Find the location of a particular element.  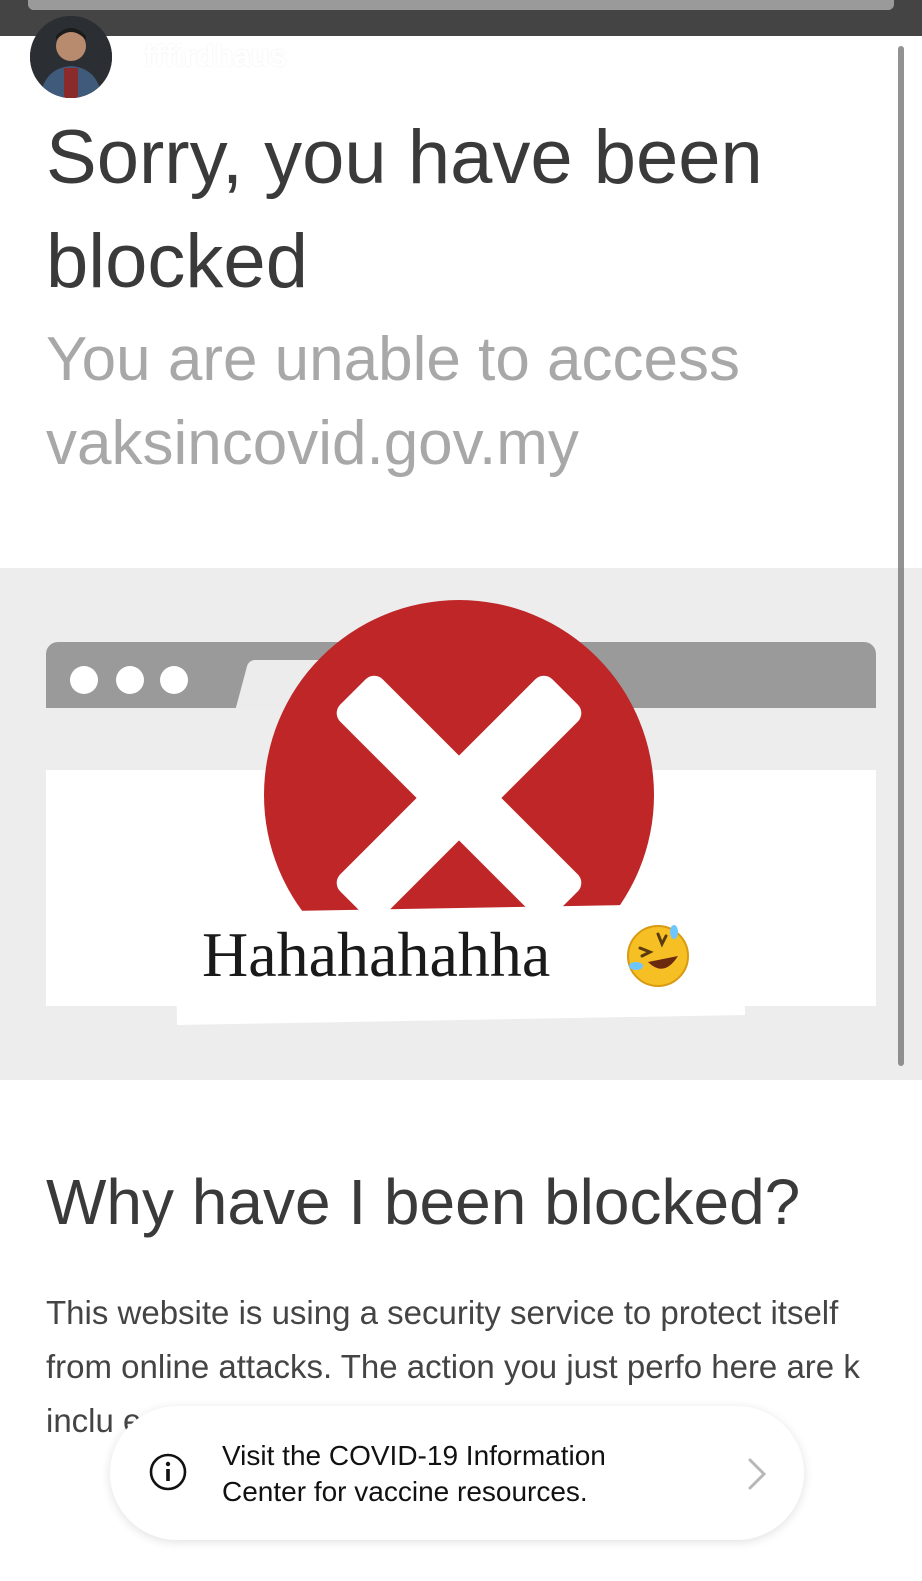

story-progress-bar is located at coordinates (461, 5).